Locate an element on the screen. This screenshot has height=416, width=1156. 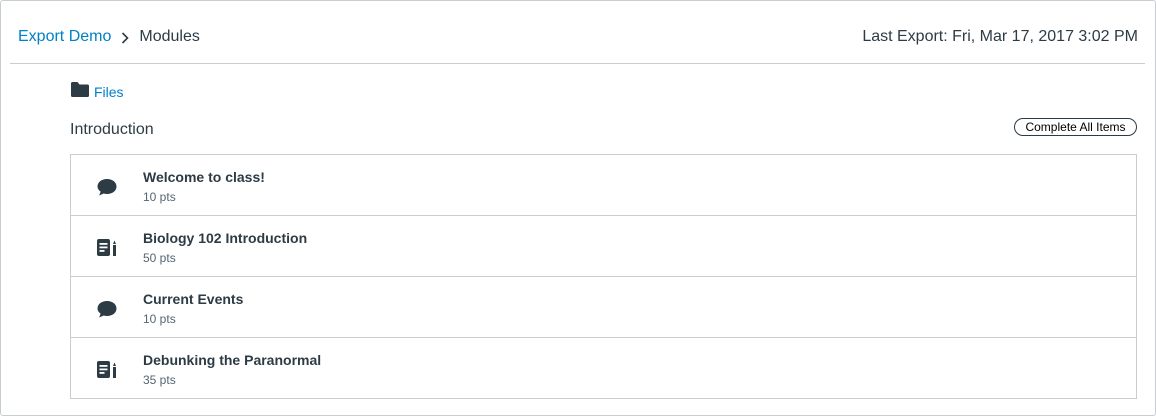
module-item-current-events: Current Events 10 pts is located at coordinates (603, 307).